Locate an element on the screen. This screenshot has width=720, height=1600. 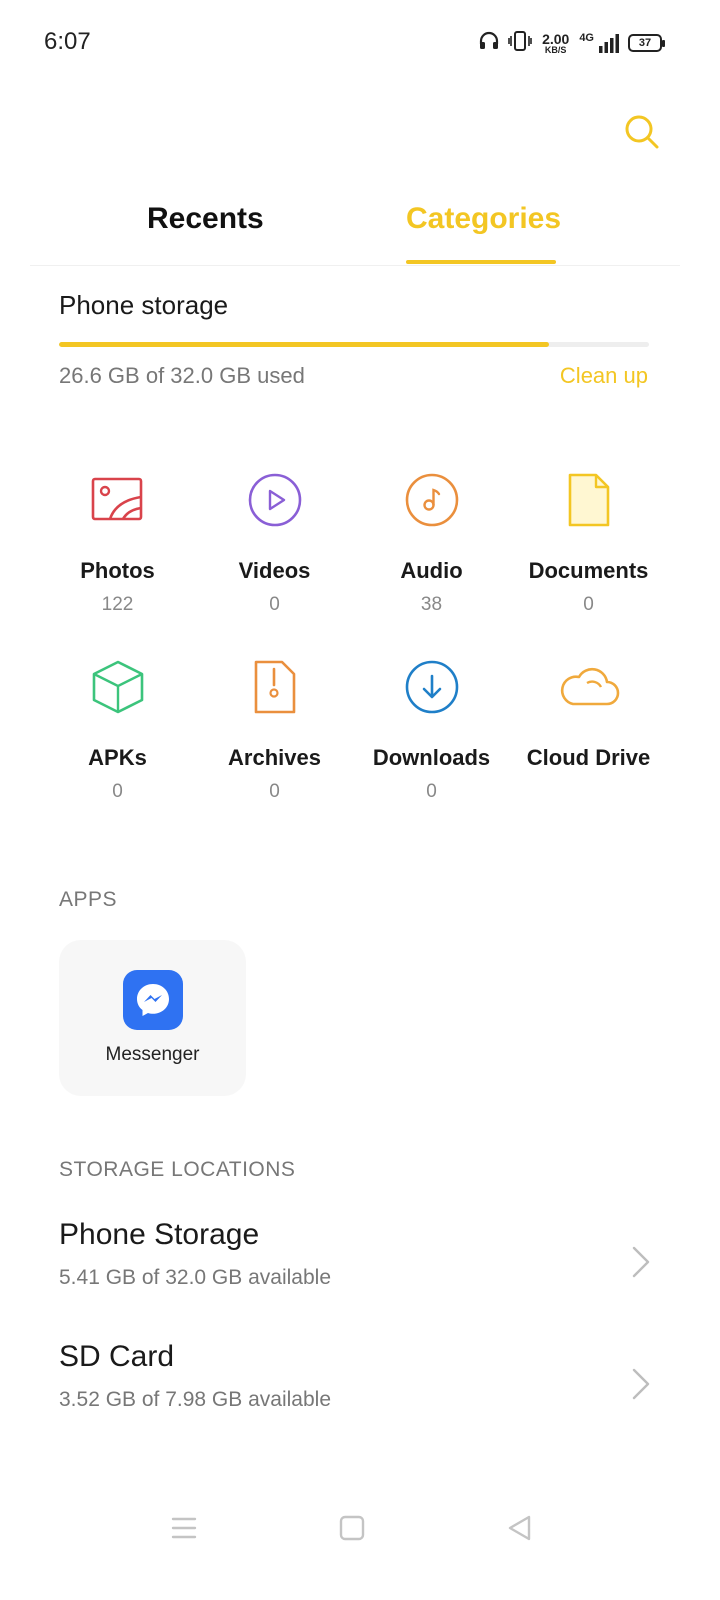
search-button is located at coordinates (642, 132).